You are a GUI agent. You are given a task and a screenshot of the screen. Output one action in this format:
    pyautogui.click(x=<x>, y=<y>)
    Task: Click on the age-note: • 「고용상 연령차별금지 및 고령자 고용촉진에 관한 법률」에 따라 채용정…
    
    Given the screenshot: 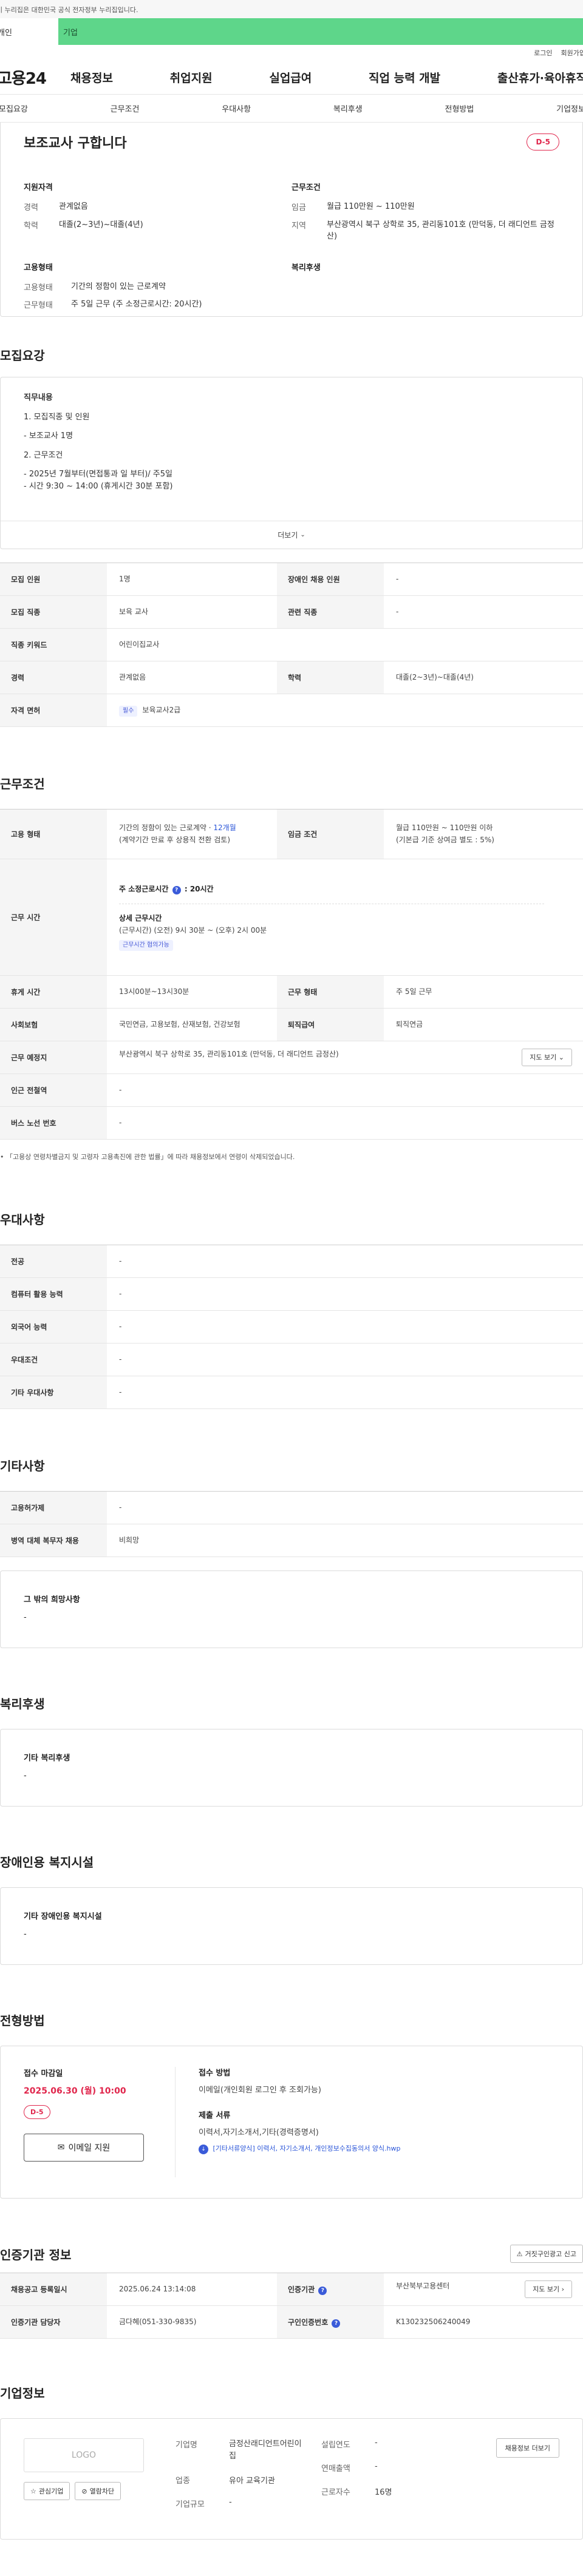 What is the action you would take?
    pyautogui.click(x=147, y=1157)
    